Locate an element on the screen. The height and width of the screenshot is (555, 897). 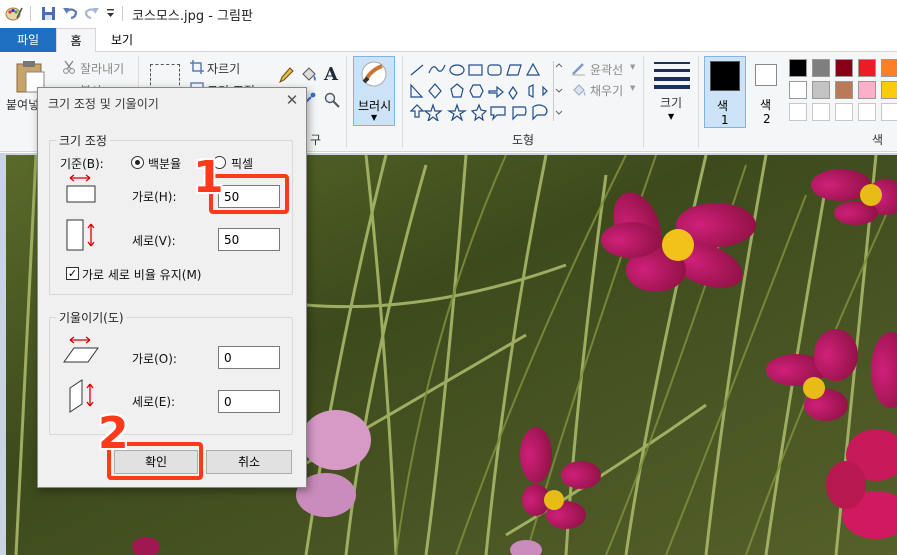
ribbon-tabs: 파일 홈 보기 is located at coordinates (448, 40).